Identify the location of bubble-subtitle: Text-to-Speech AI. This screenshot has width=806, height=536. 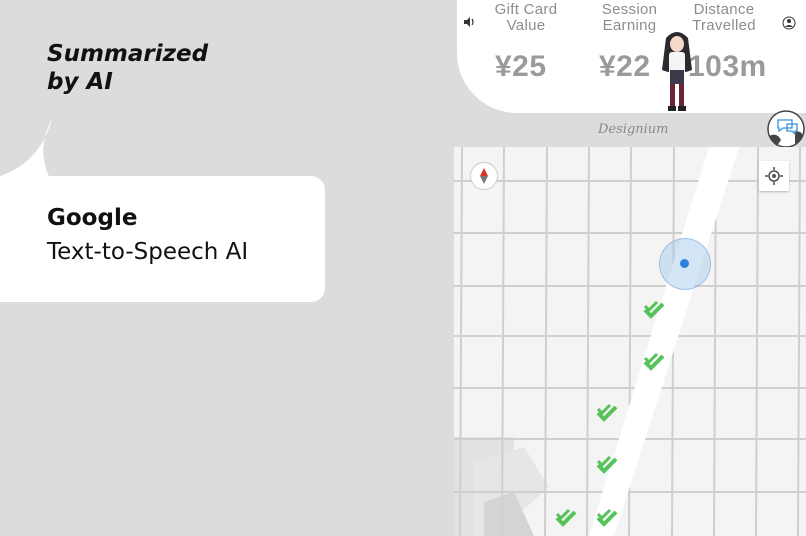
(148, 252).